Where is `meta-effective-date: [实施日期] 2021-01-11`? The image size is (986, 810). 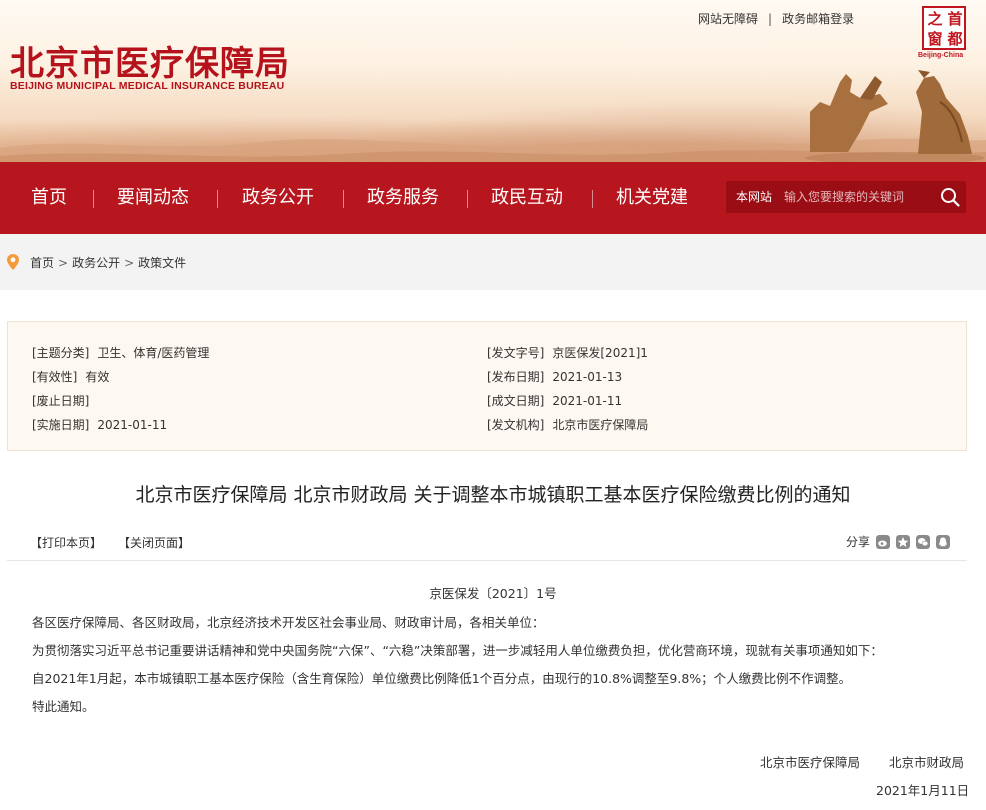
meta-effective-date: [实施日期] 2021-01-11 is located at coordinates (99, 424).